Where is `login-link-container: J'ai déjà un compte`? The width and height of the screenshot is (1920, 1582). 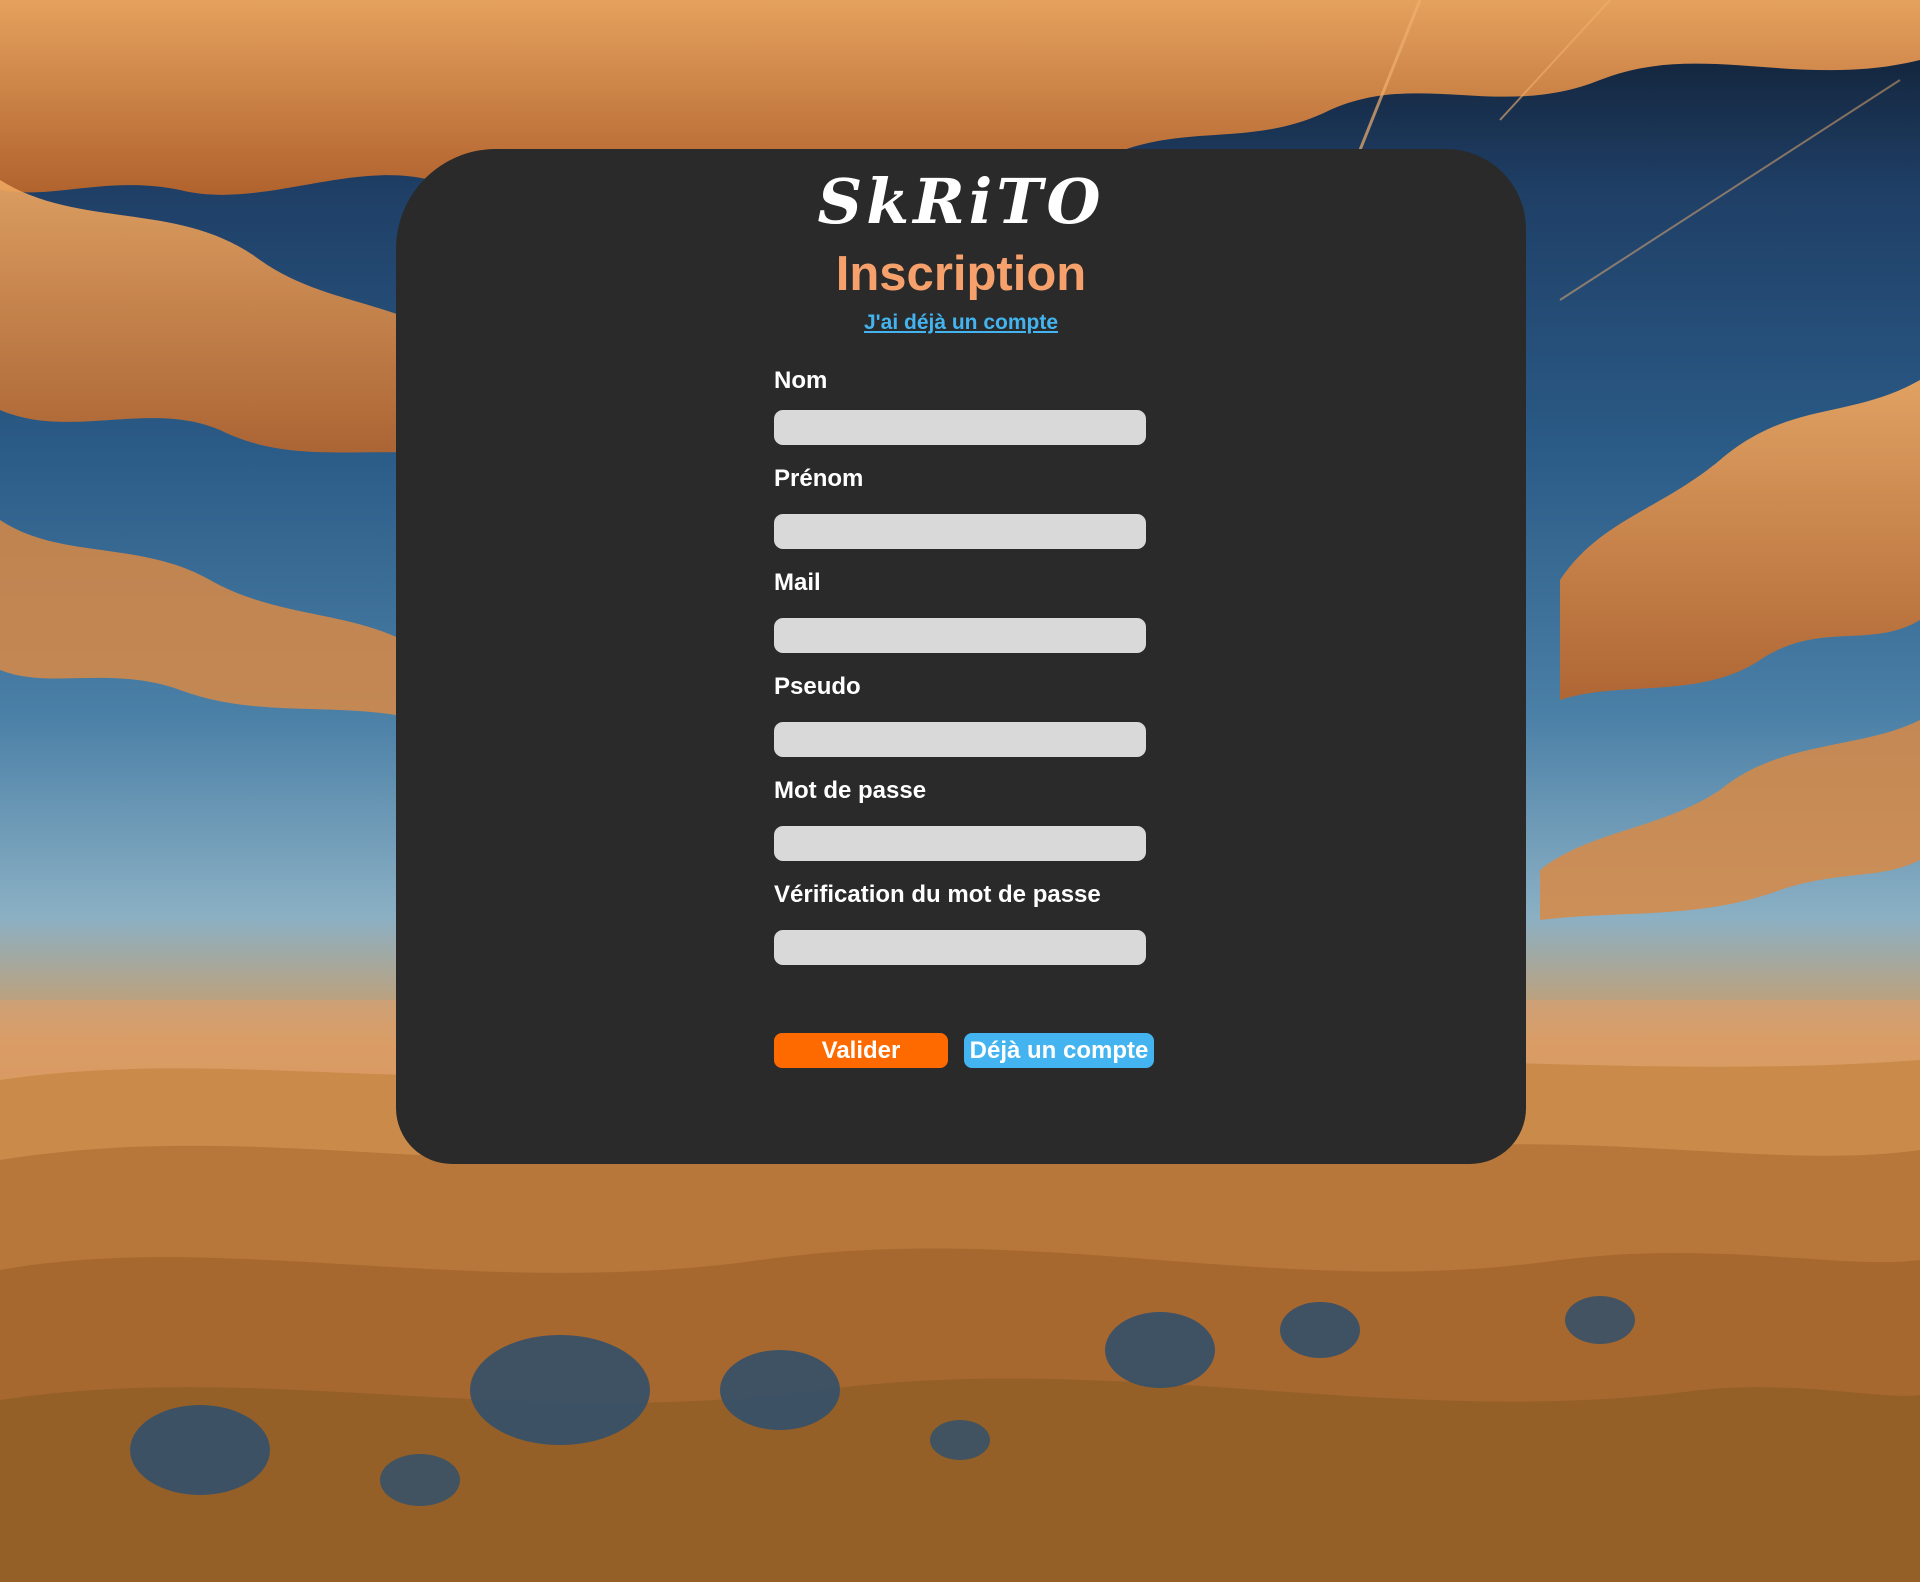
login-link-container: J'ai déjà un compte is located at coordinates (961, 323).